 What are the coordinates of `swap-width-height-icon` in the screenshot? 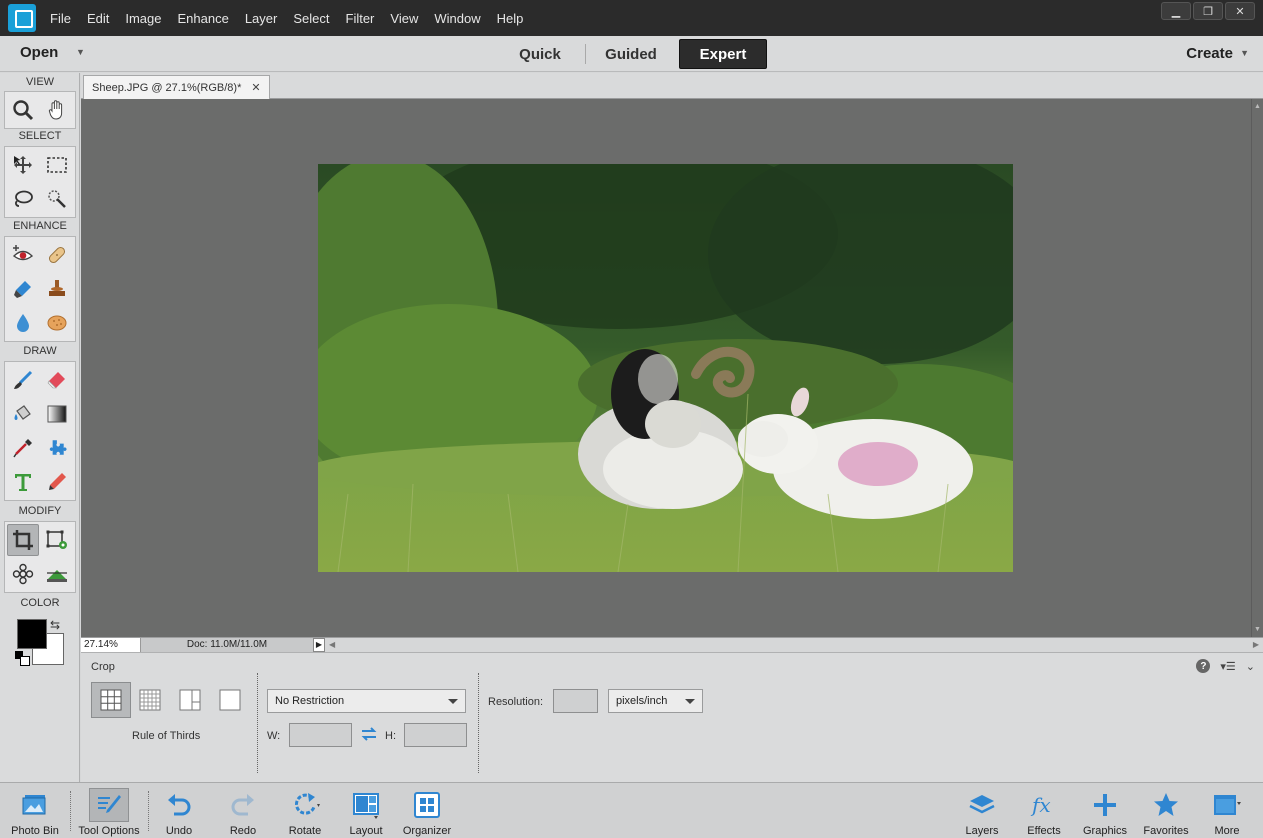 It's located at (369, 734).